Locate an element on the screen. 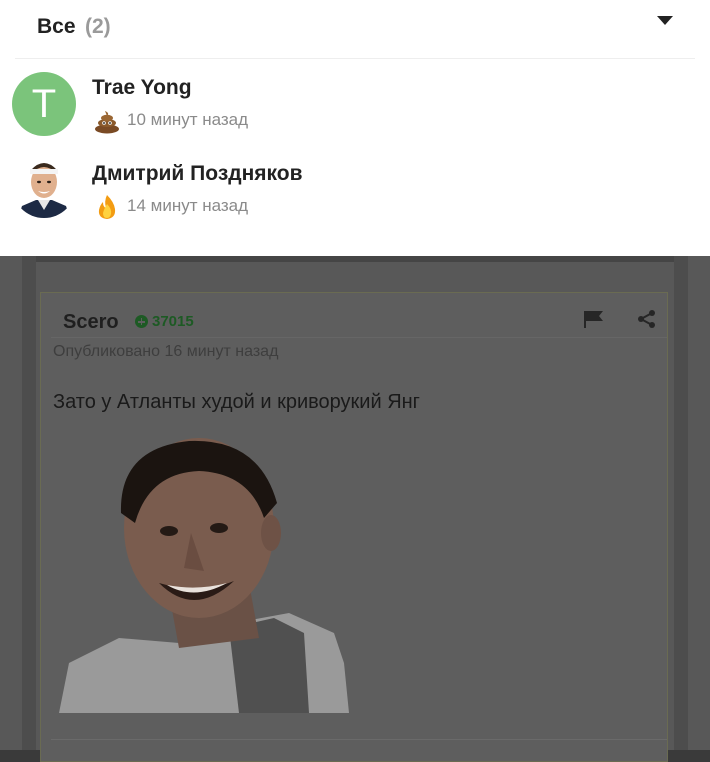 The height and width of the screenshot is (762, 710). published-time: Опубликовано 16 минут назад is located at coordinates (166, 351).